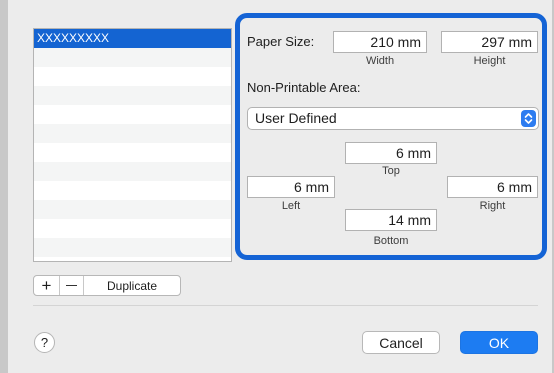  What do you see at coordinates (499, 342) in the screenshot?
I see `ok-button: OK` at bounding box center [499, 342].